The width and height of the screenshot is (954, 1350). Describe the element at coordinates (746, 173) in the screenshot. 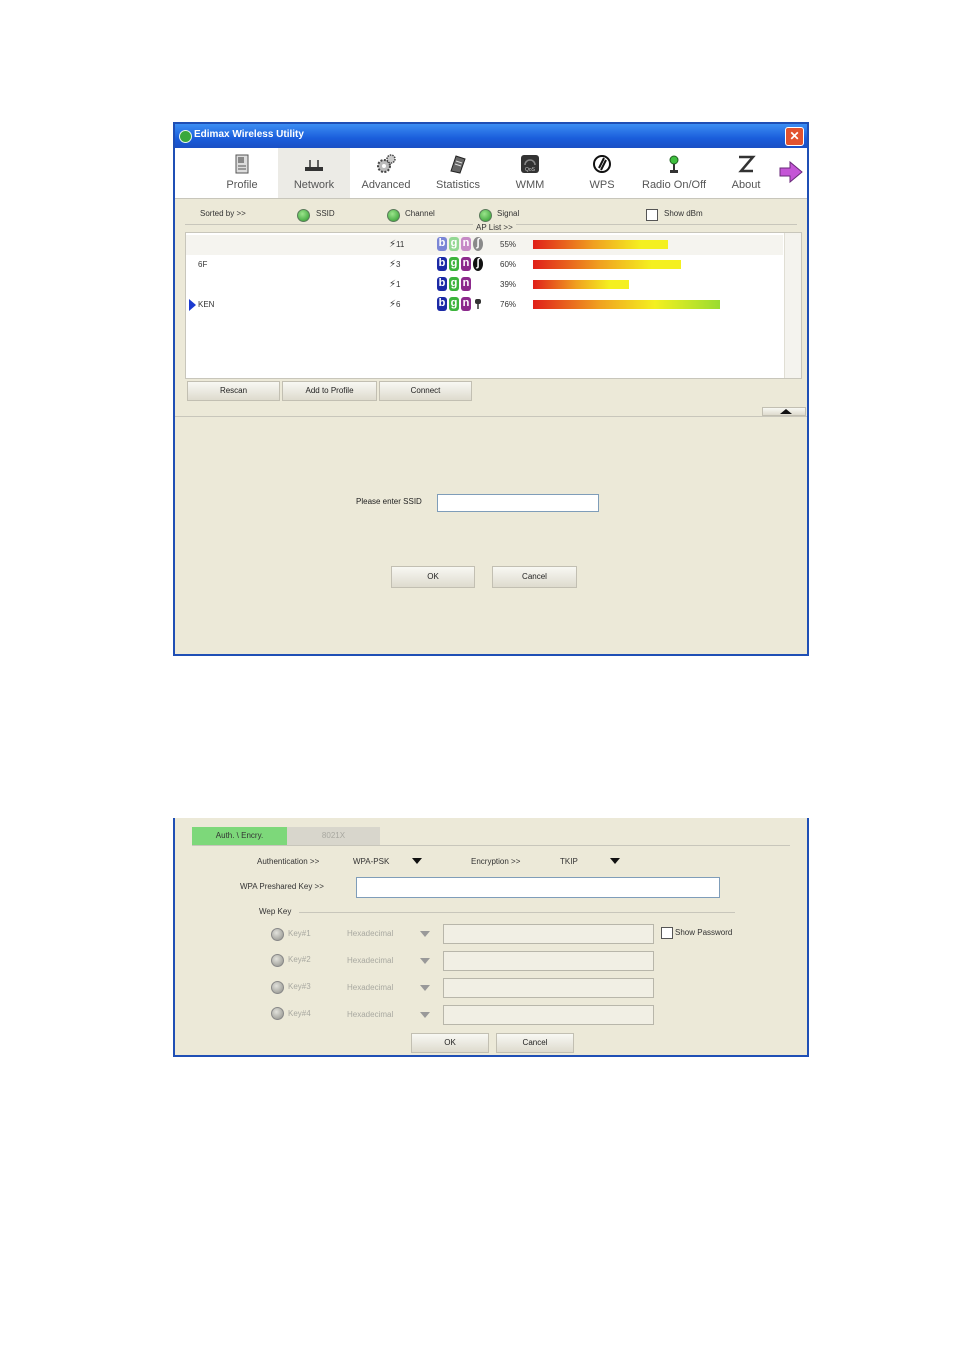

I see `toolbar-about: About` at that location.